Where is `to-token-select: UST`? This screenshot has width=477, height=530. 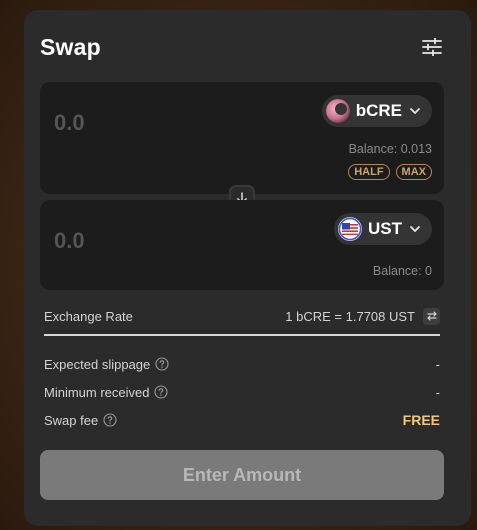 to-token-select: UST is located at coordinates (383, 229).